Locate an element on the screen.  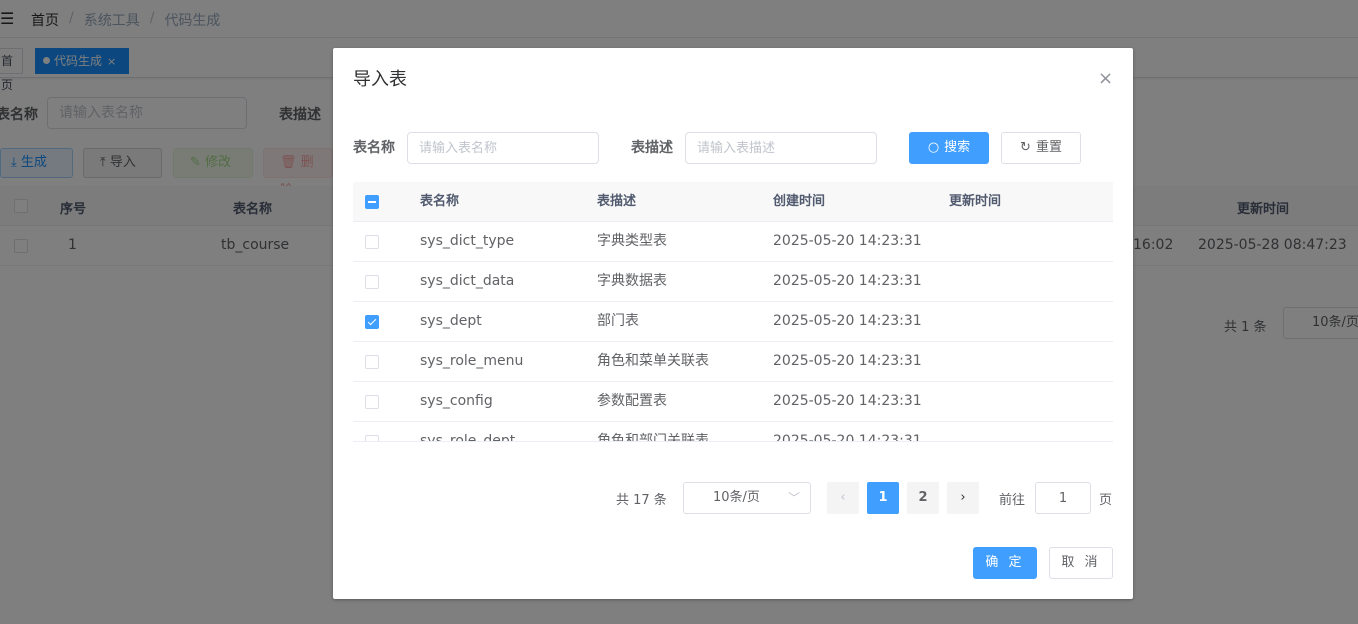
page-2-button: 2 is located at coordinates (923, 498).